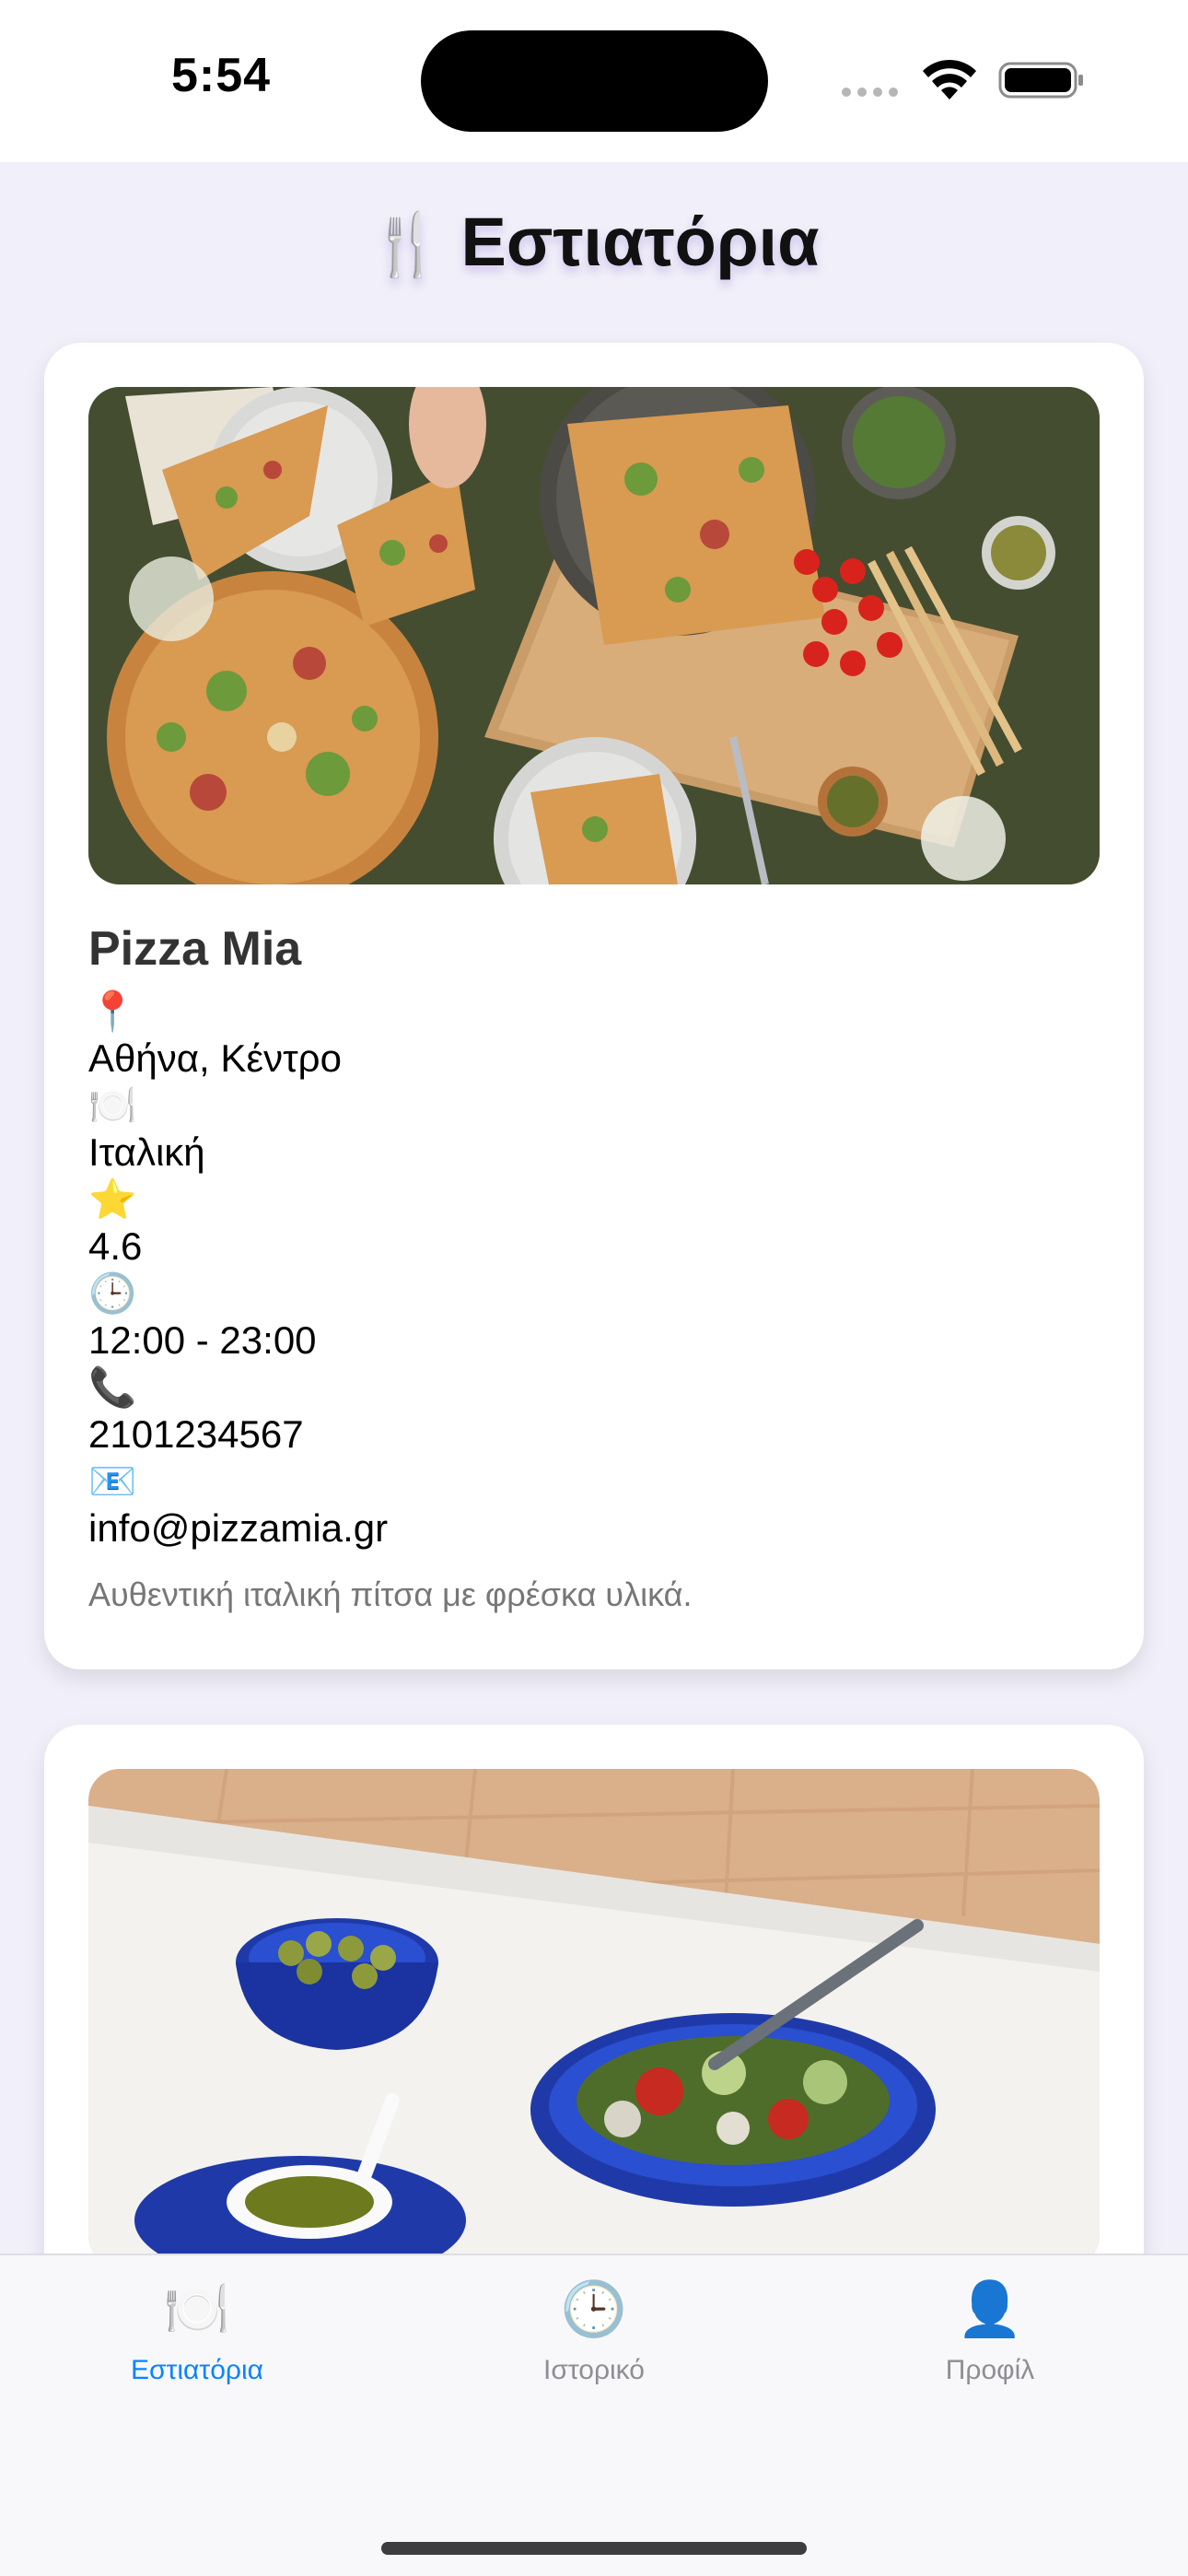 The width and height of the screenshot is (1188, 2576). What do you see at coordinates (593, 2370) in the screenshot?
I see `tab-label: Ιστορικό` at bounding box center [593, 2370].